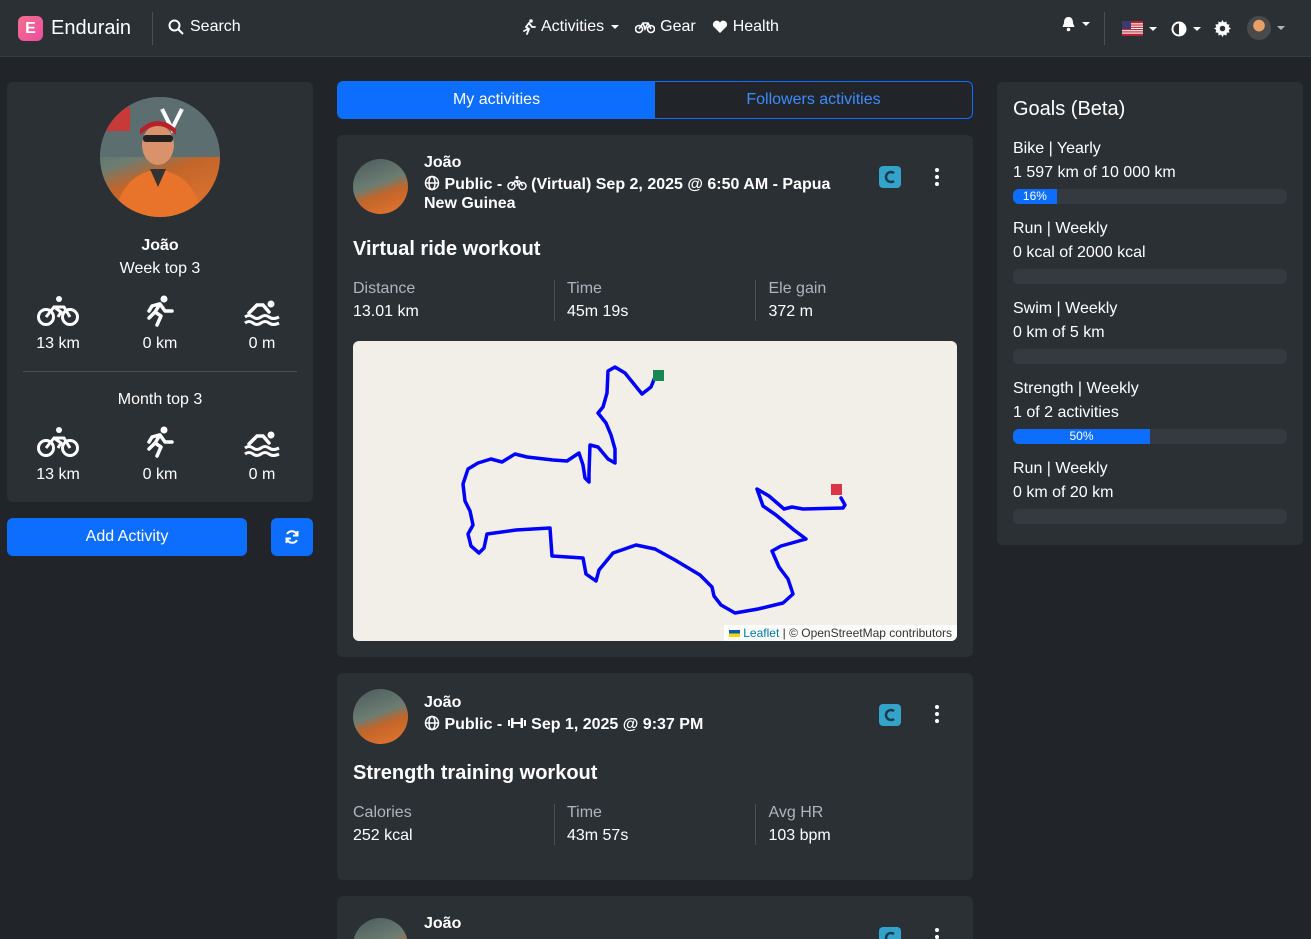  Describe the element at coordinates (1150, 330) in the screenshot. I see `goal-item: Swim | Weekly 0 km of 5 km` at that location.